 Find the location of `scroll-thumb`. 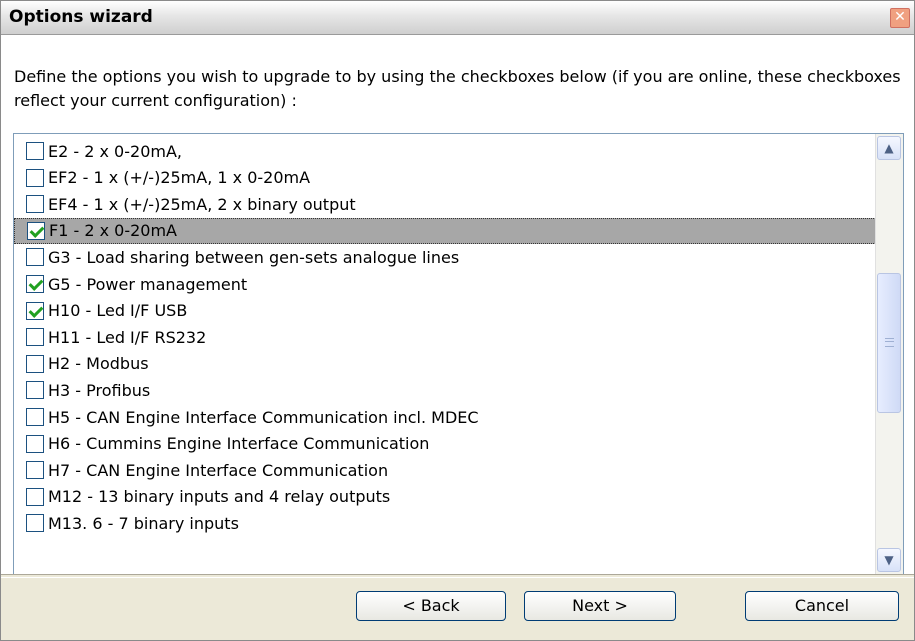

scroll-thumb is located at coordinates (889, 343).